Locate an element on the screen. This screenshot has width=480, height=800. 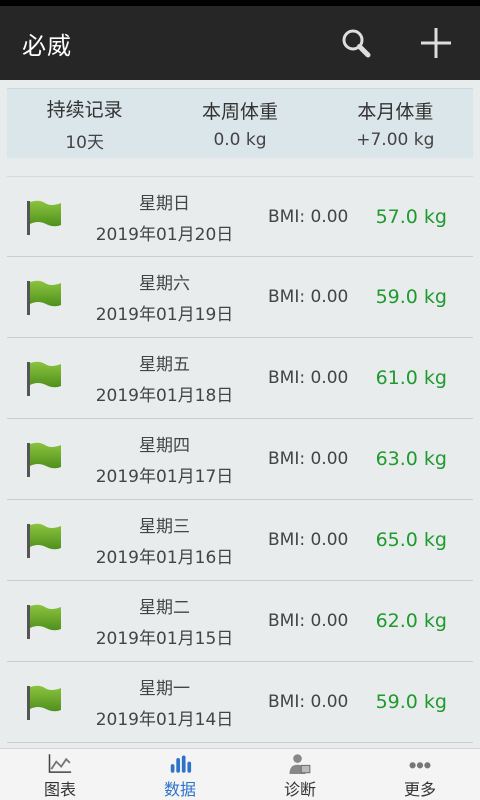
record-date-block: 星期三 2019年01月16日 is located at coordinates (164, 540).